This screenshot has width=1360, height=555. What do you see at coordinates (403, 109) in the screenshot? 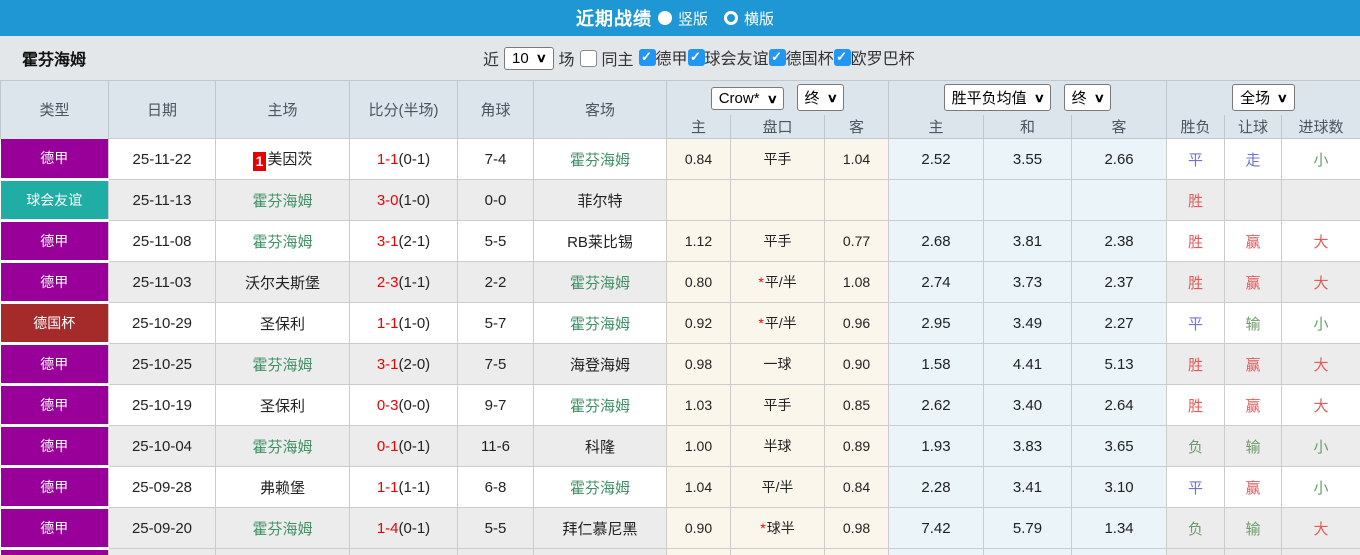
I see `header-score: 比分(半场)` at bounding box center [403, 109].